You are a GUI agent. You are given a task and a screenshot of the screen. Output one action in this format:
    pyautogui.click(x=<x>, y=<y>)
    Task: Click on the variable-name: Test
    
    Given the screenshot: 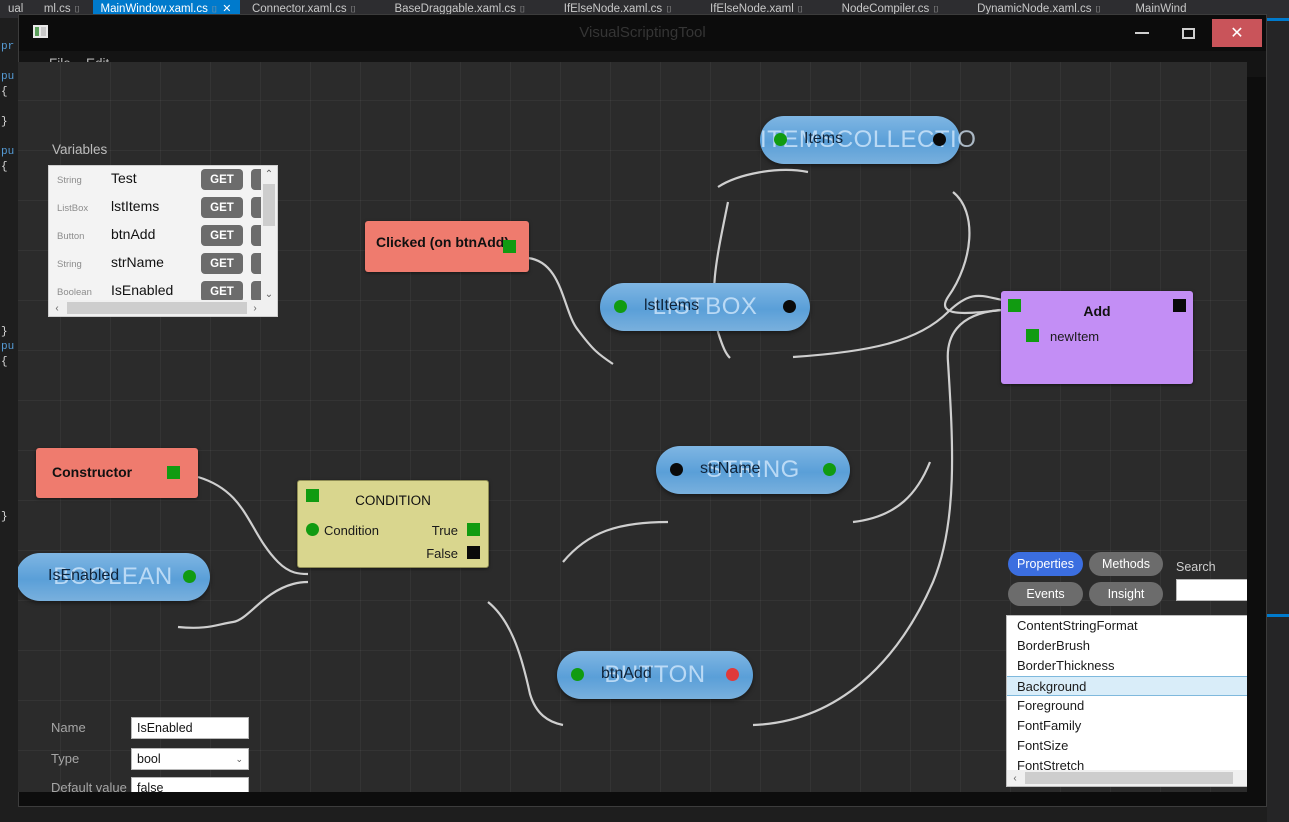 What is the action you would take?
    pyautogui.click(x=124, y=178)
    